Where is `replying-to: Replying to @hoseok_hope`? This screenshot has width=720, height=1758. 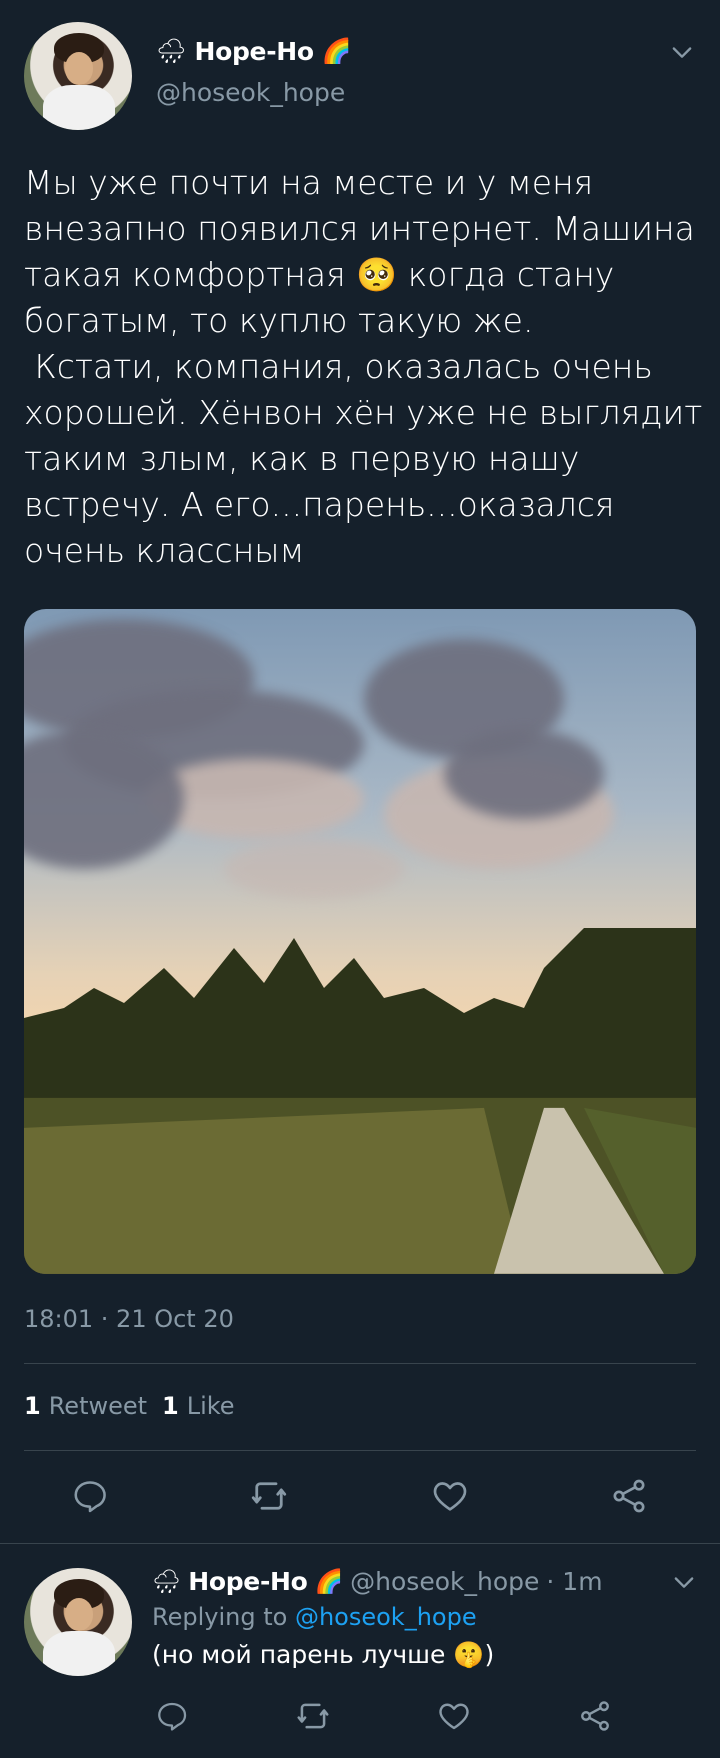
replying-to: Replying to @hoseok_hope is located at coordinates (314, 1617).